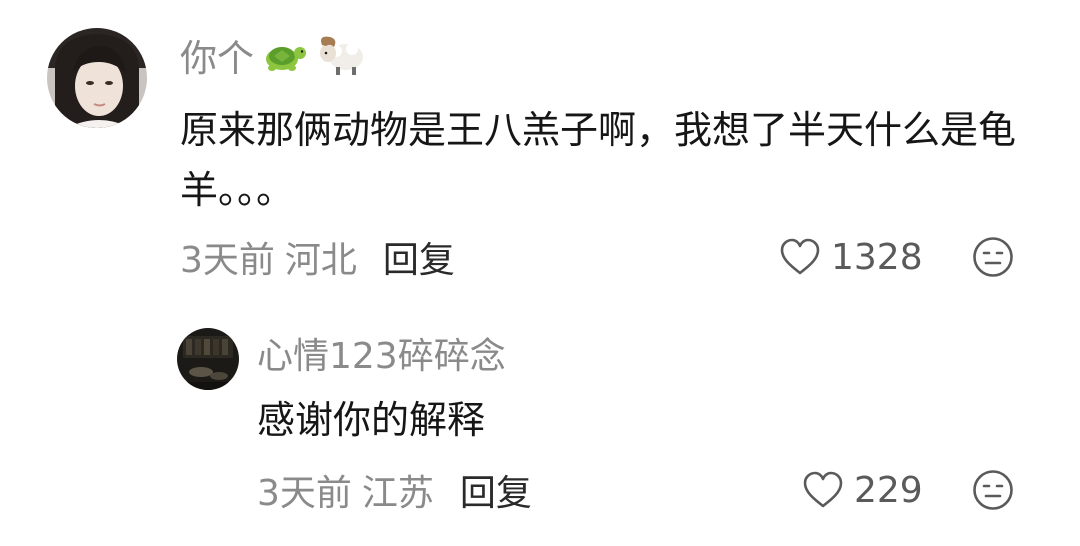 The width and height of the screenshot is (1080, 546). Describe the element at coordinates (877, 257) in the screenshot. I see `like-count: 1328` at that location.